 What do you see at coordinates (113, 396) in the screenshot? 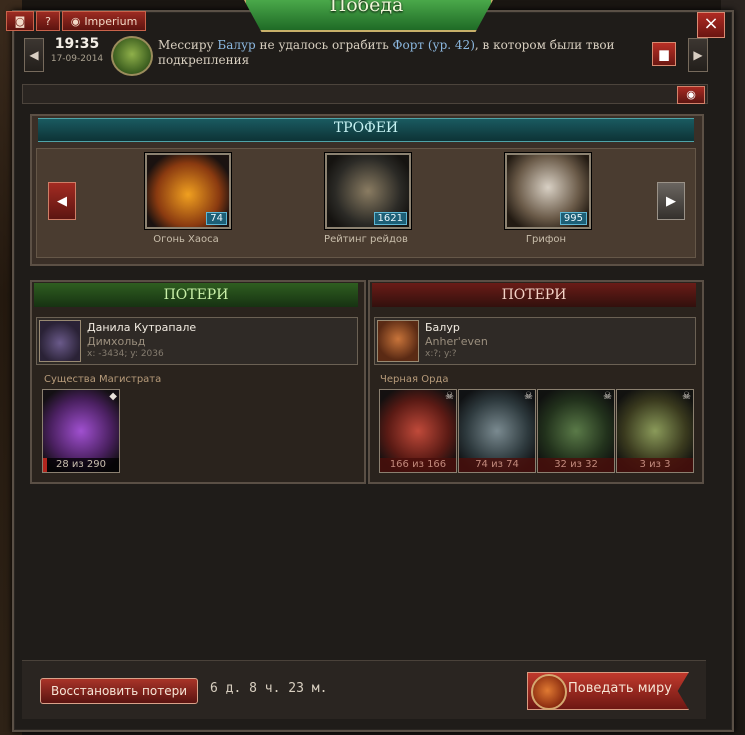
I see `skull-icon: ◆` at bounding box center [113, 396].